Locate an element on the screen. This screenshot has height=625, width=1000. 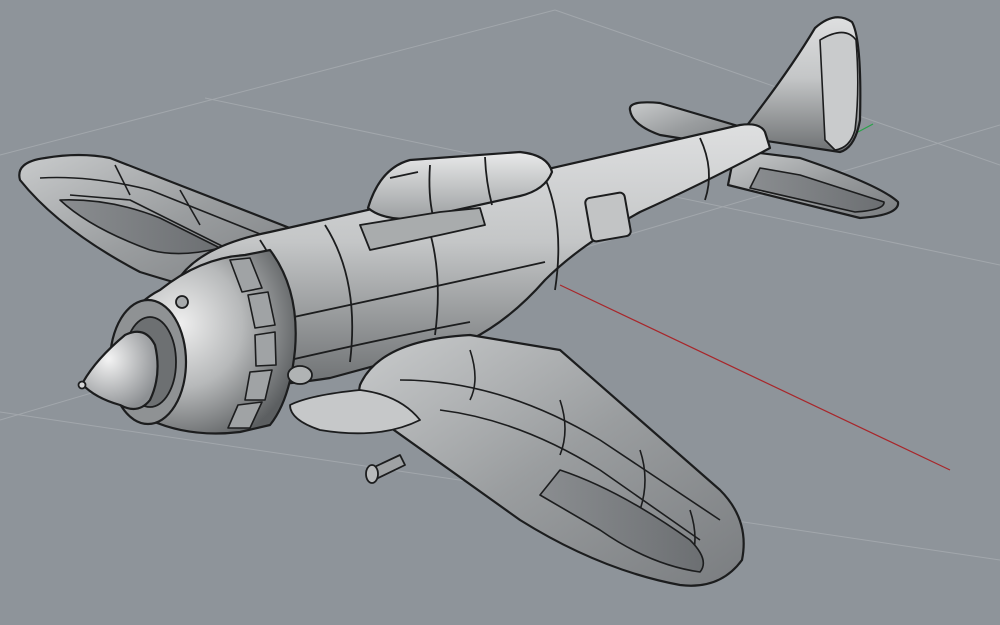
grid-line is located at coordinates (278, 82).